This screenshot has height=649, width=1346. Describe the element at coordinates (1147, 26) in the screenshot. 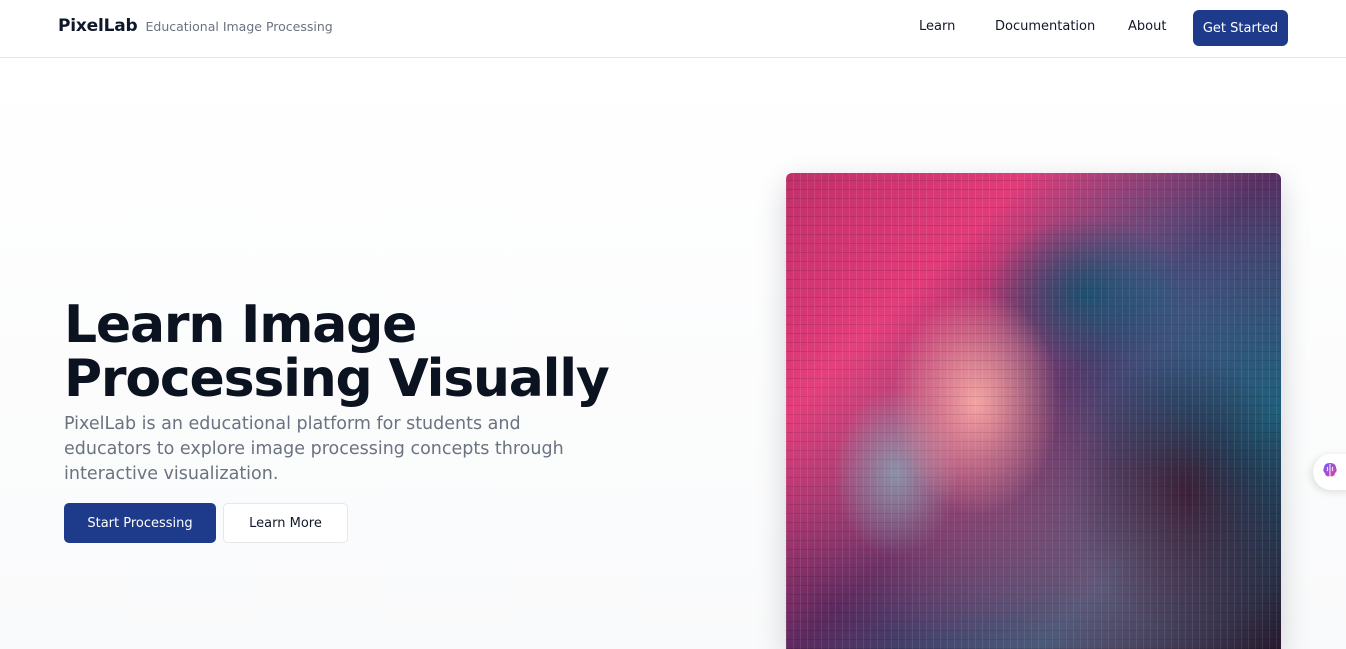

I see `nav-link-about: About` at that location.